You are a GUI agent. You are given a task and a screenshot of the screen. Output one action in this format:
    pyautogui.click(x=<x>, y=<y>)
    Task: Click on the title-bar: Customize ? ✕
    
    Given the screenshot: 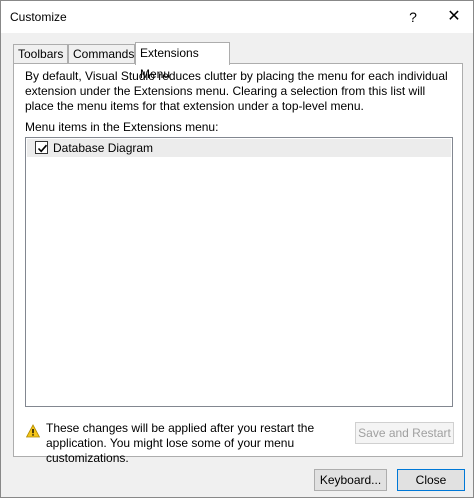 What is the action you would take?
    pyautogui.click(x=237, y=17)
    